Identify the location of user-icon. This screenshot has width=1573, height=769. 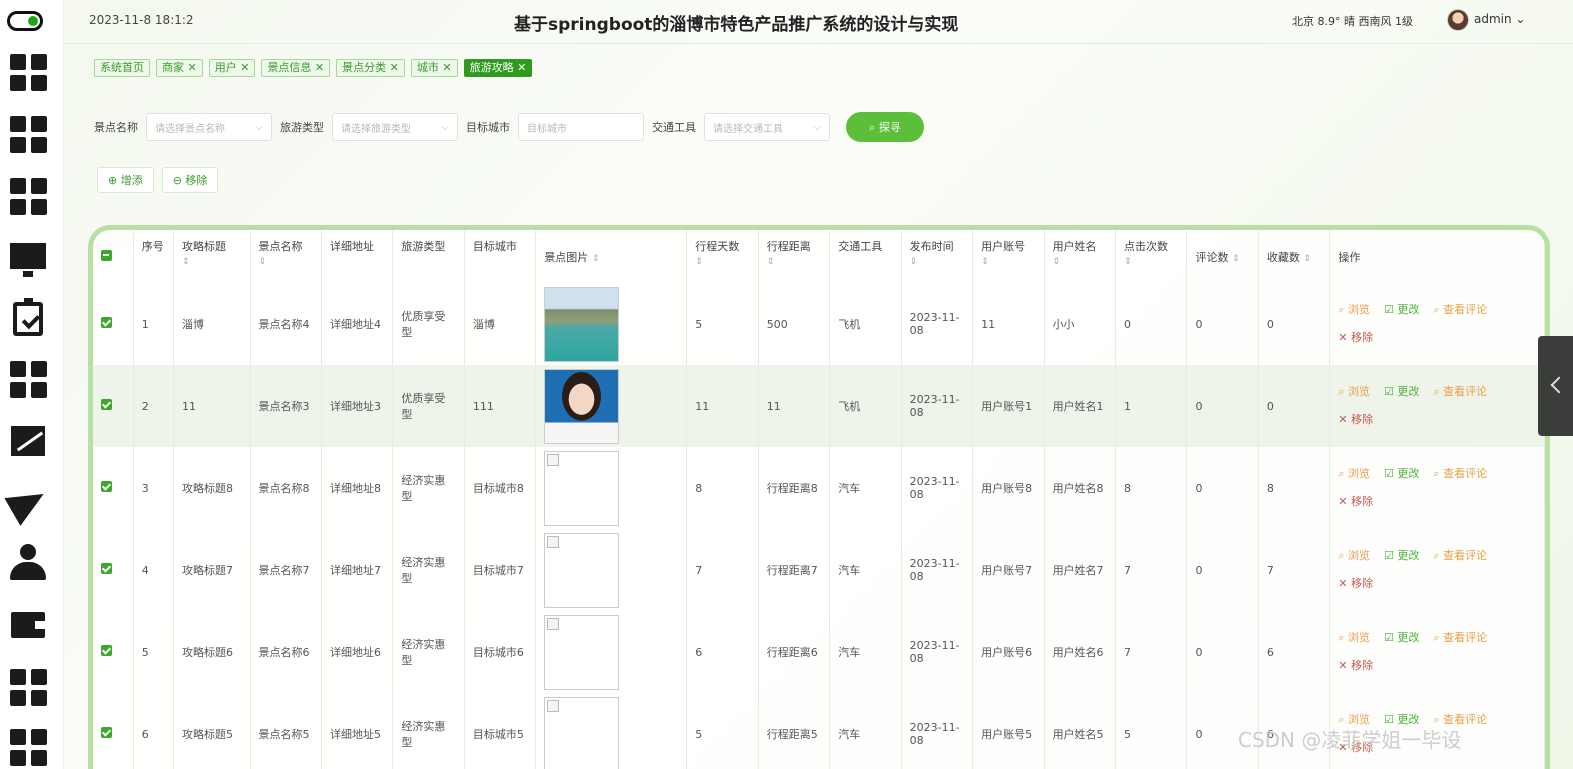
(28, 563).